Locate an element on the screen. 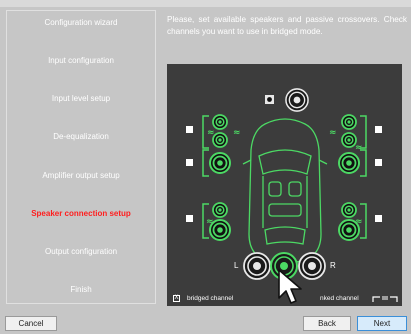  nav-item-speaker-connection-setup: Speaker connection setup is located at coordinates (81, 214).